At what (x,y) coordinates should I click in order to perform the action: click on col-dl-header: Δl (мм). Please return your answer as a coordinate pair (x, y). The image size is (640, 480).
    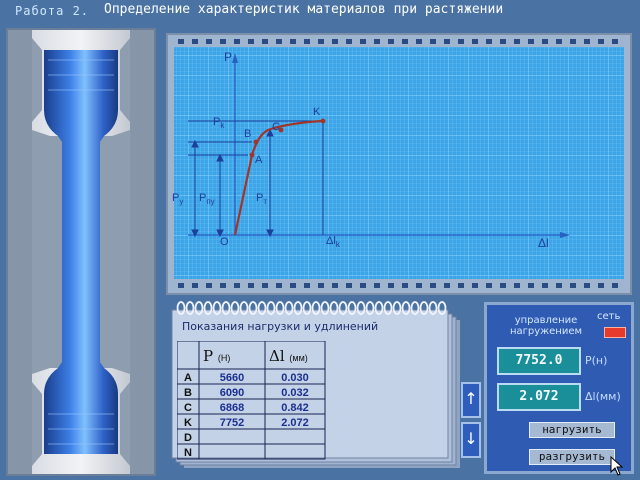
    Looking at the image, I should click on (288, 356).